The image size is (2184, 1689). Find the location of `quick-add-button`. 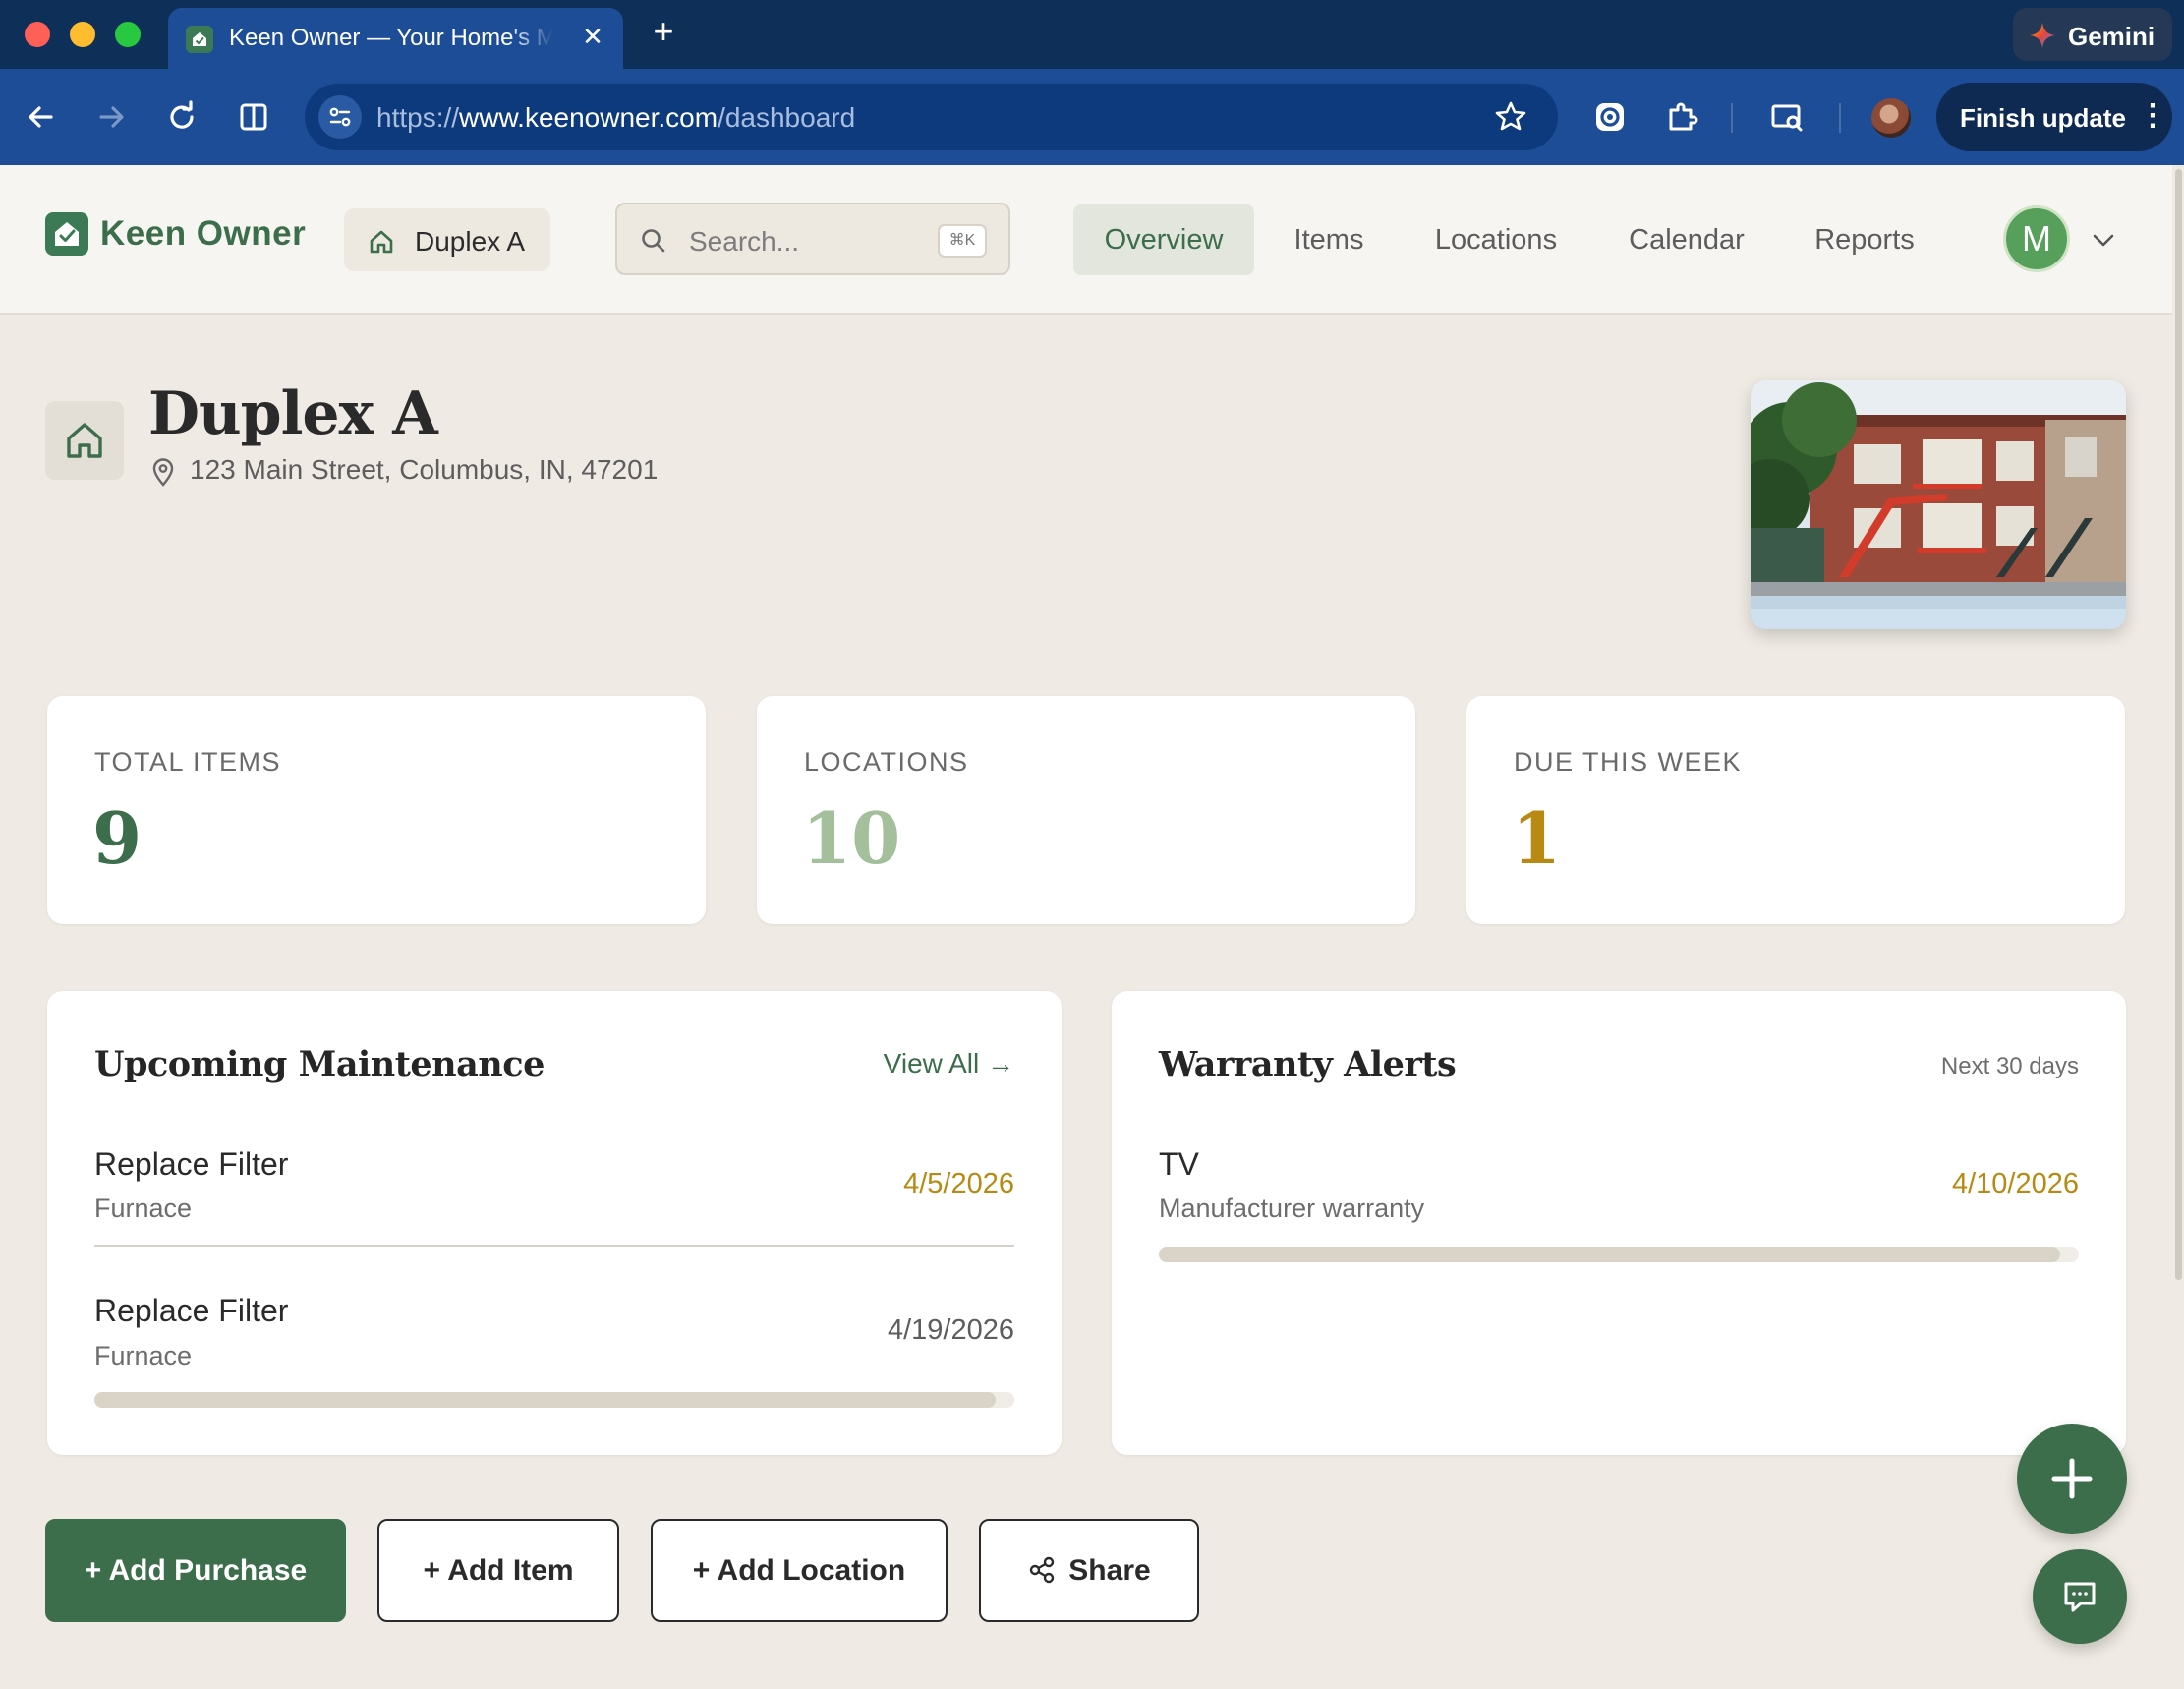

quick-add-button is located at coordinates (2072, 1479).